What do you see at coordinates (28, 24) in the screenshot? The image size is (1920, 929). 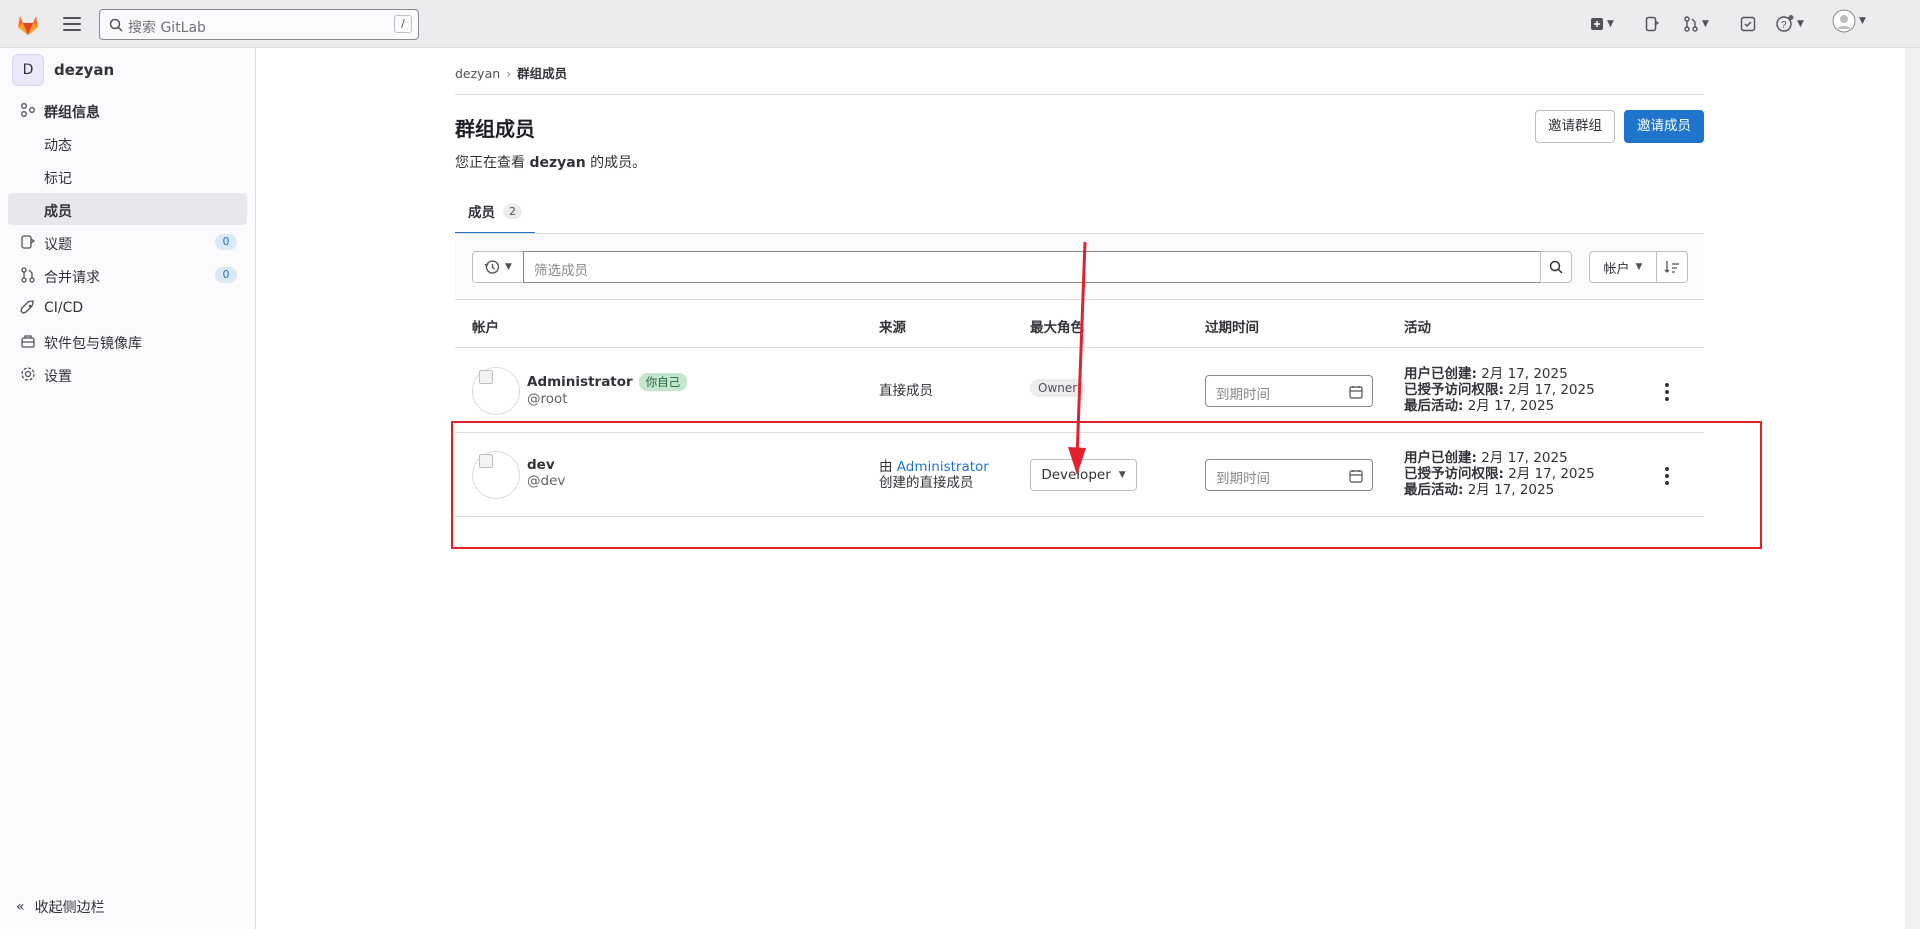 I see `gitlab-logo-icon` at bounding box center [28, 24].